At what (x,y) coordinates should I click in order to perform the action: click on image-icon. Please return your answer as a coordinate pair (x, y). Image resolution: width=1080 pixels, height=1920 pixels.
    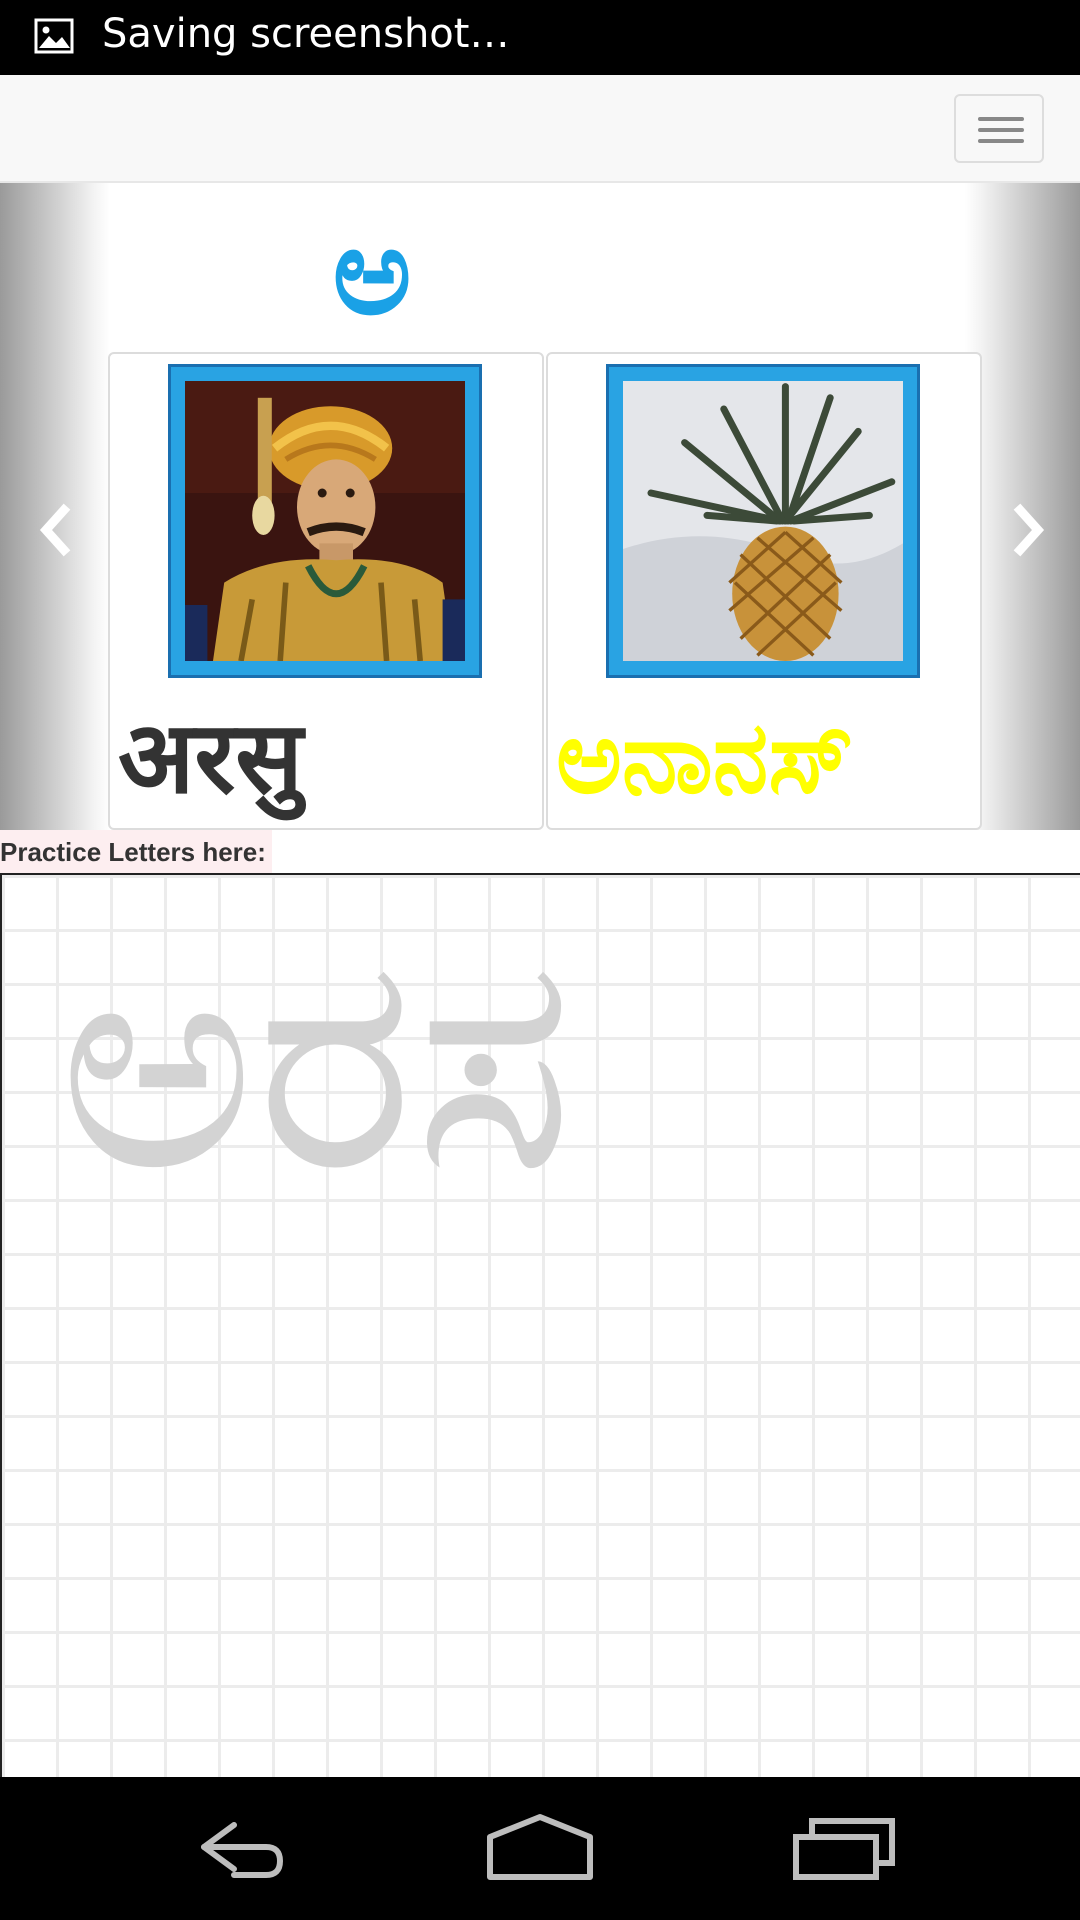
    Looking at the image, I should click on (54, 36).